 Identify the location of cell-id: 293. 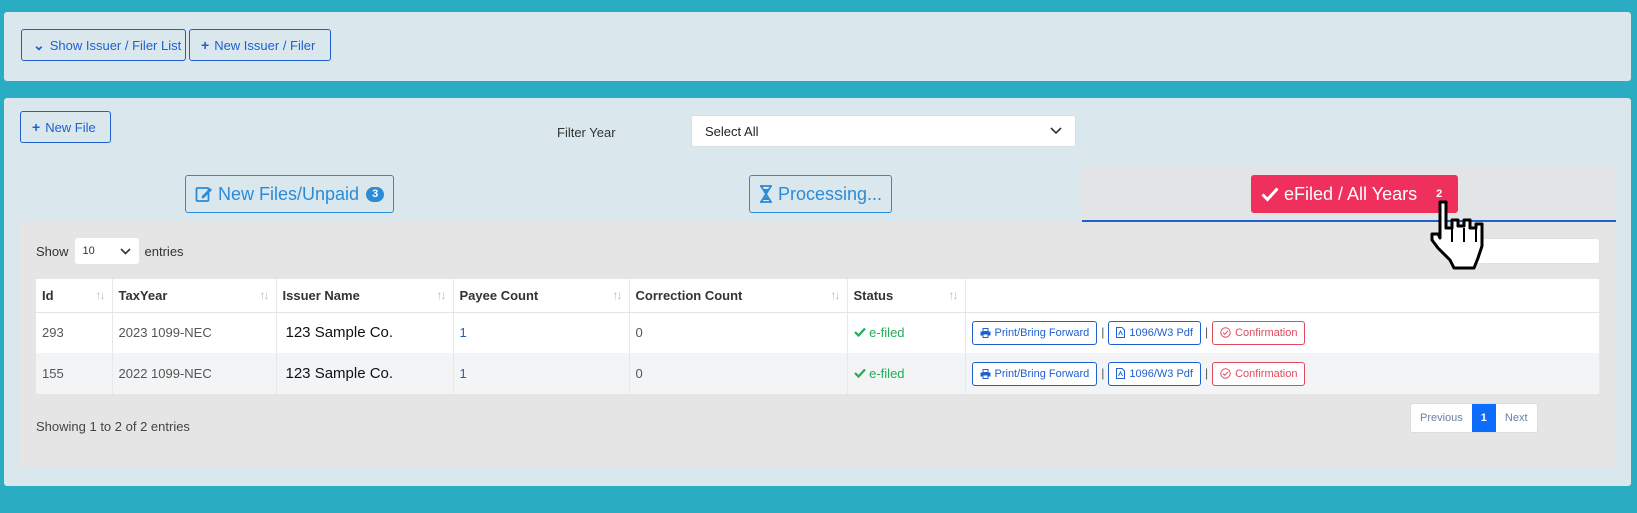
(74, 332).